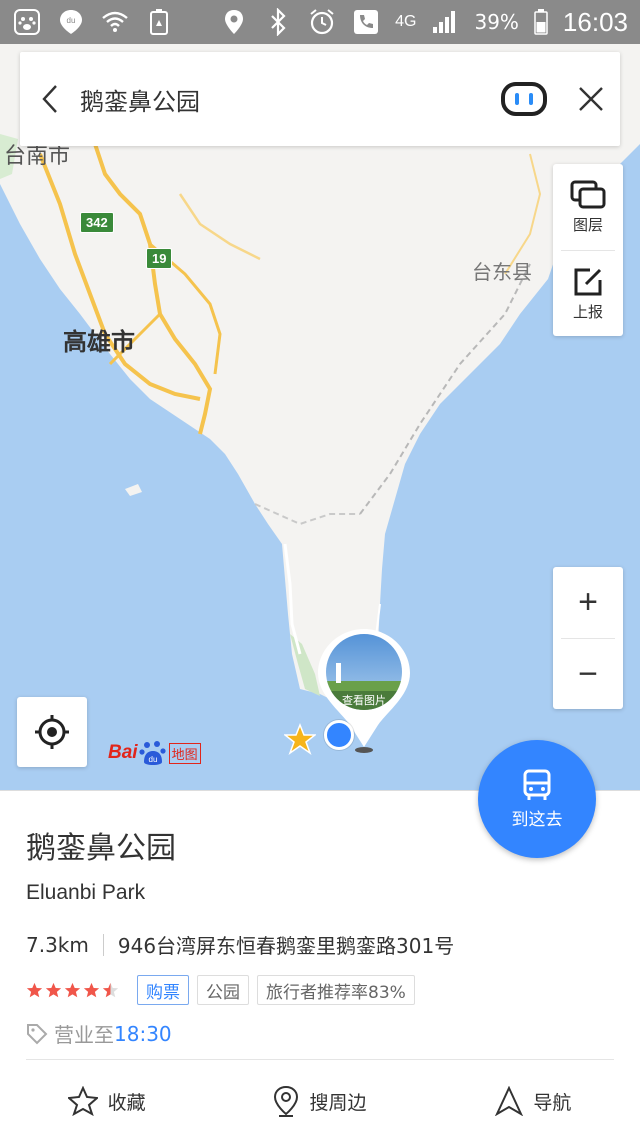 This screenshot has width=640, height=1137. I want to click on search-nearby-button: 搜周边, so click(319, 1101).